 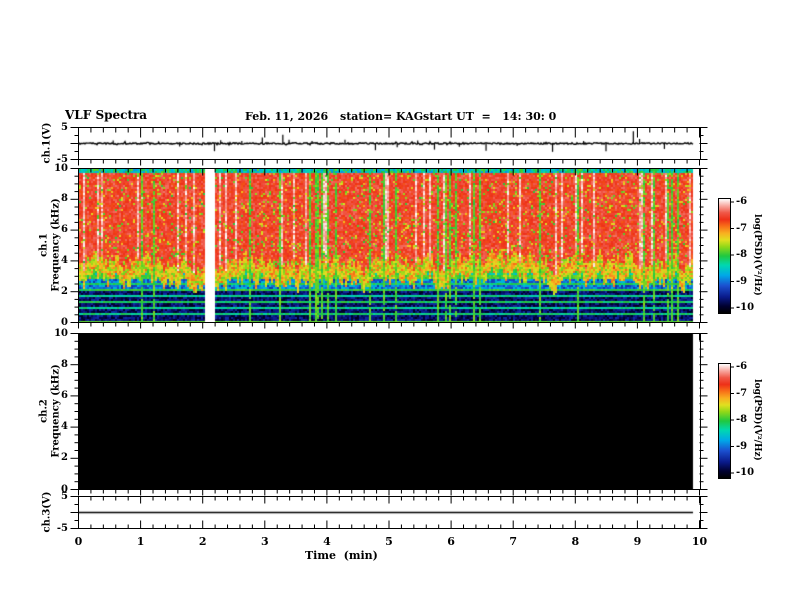 I want to click on ch2-freq-tick-label: 10, so click(x=61, y=333).